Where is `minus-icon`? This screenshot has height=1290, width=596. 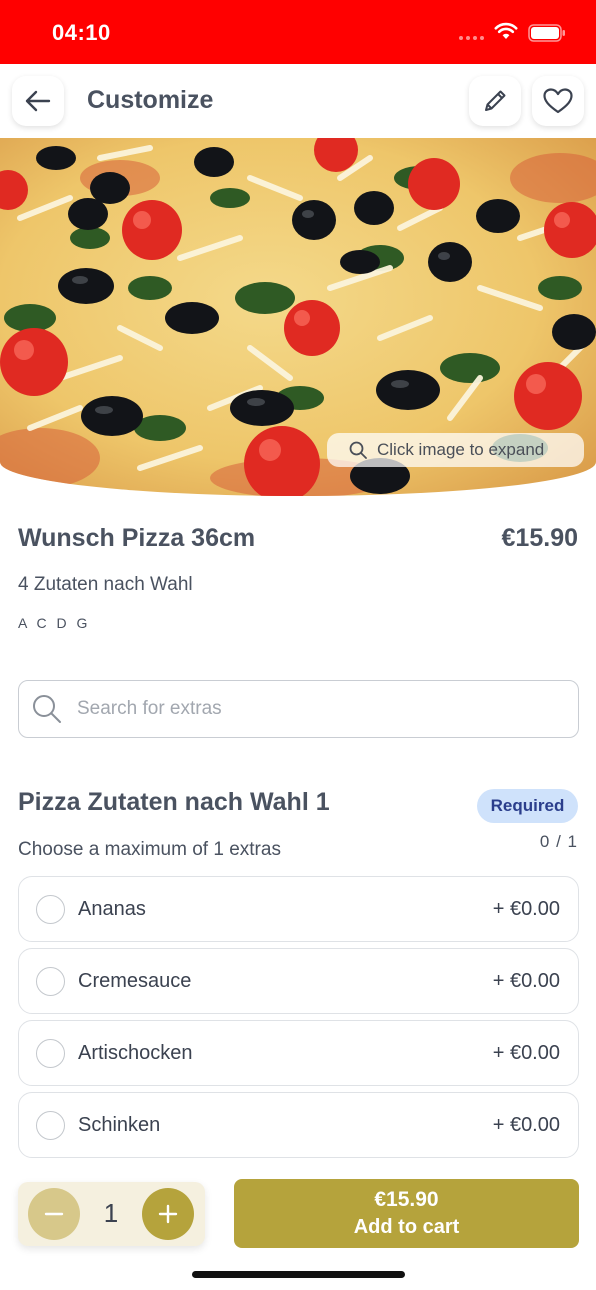 minus-icon is located at coordinates (54, 1214).